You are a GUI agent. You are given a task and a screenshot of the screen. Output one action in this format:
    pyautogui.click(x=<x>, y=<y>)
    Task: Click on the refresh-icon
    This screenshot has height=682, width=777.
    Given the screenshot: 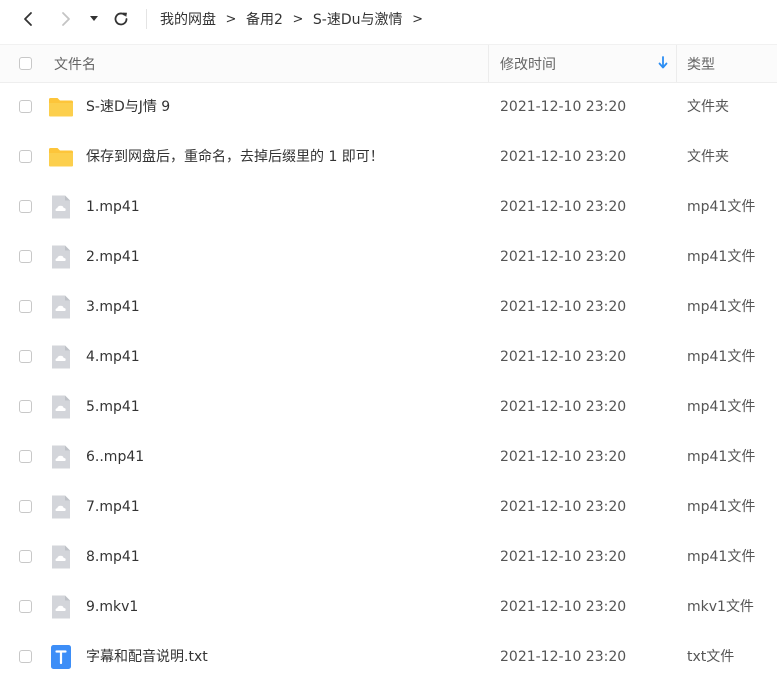 What is the action you would take?
    pyautogui.click(x=121, y=19)
    